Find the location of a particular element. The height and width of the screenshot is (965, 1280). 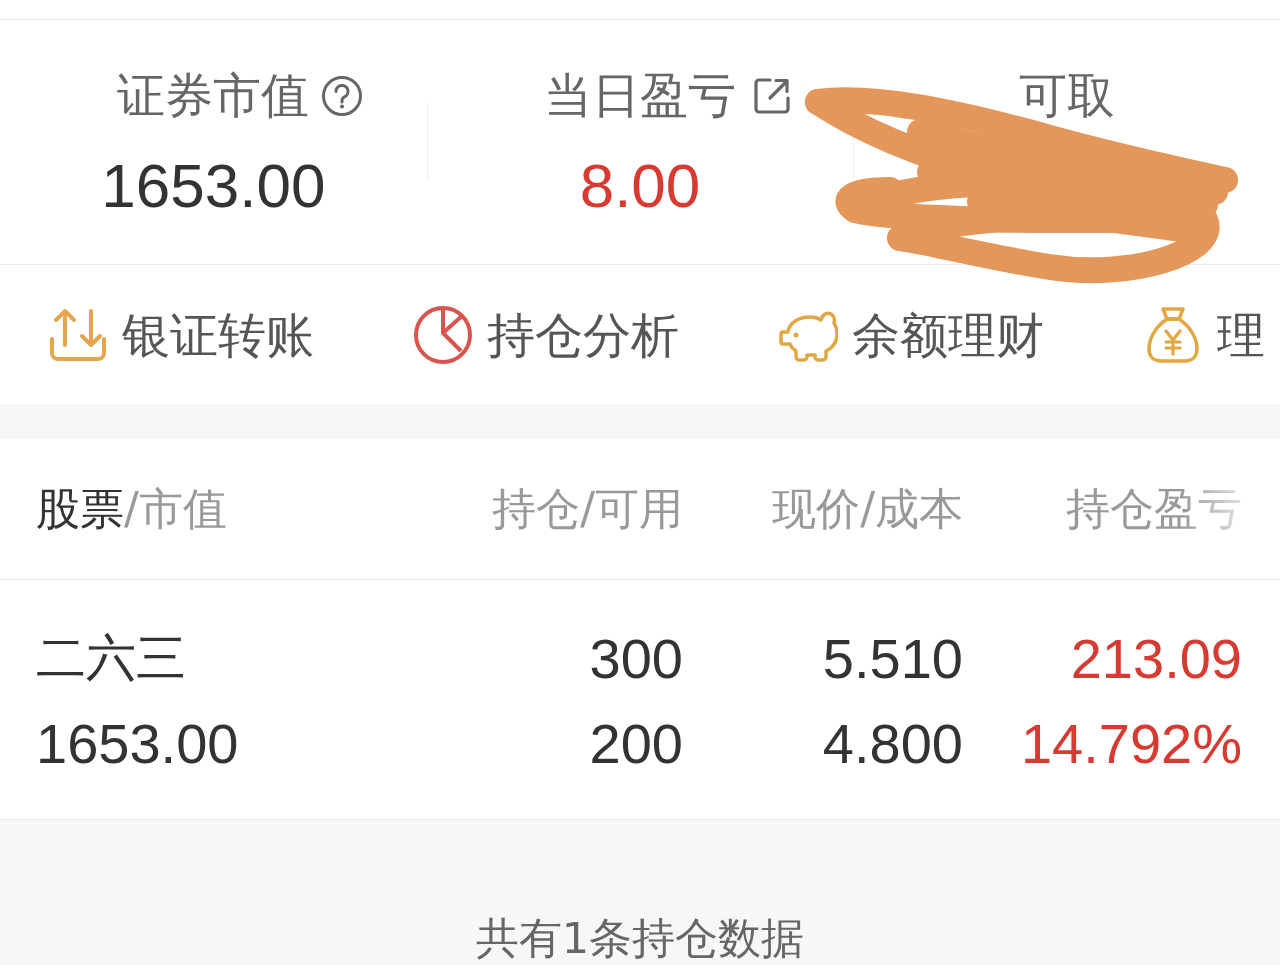

table-cell-text: 1653.00 is located at coordinates (137, 744).